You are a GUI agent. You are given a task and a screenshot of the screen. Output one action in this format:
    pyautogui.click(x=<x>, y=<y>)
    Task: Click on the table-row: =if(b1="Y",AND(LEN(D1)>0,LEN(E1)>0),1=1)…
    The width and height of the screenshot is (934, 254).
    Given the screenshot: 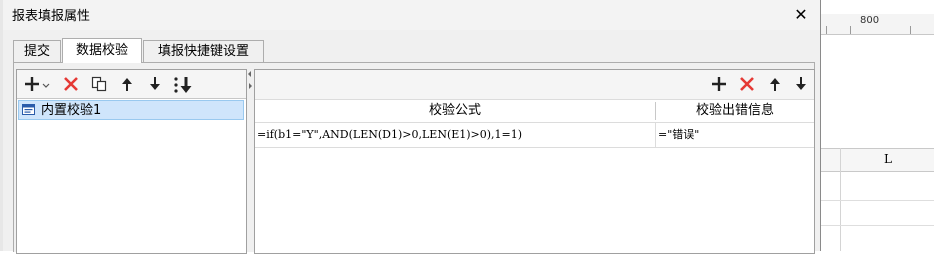 What is the action you would take?
    pyautogui.click(x=534, y=135)
    